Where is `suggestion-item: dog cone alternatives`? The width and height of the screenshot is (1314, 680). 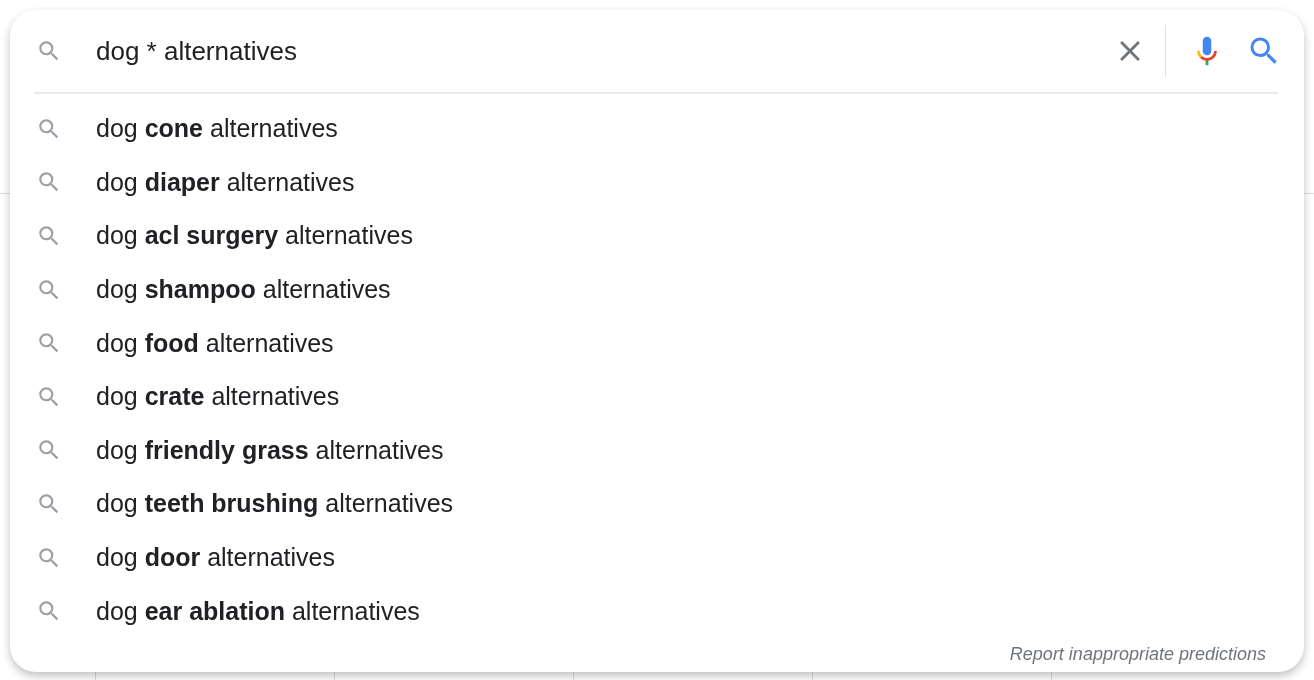
suggestion-item: dog cone alternatives is located at coordinates (657, 129).